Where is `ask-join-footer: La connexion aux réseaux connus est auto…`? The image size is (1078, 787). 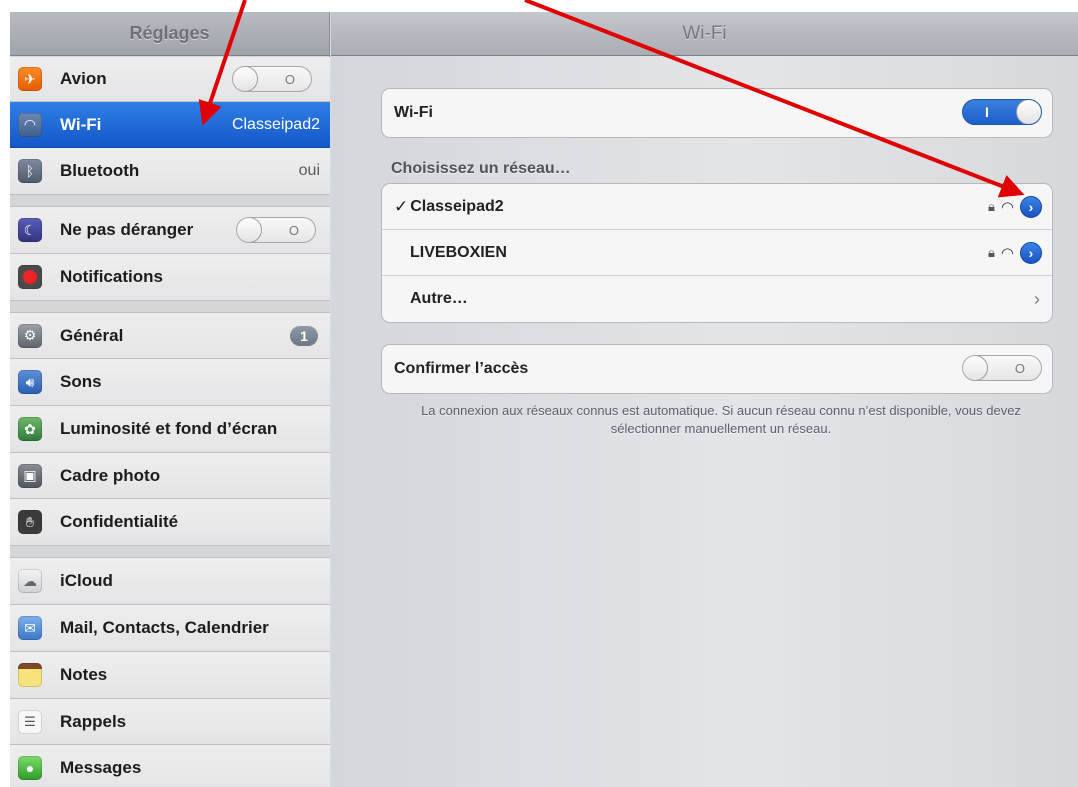 ask-join-footer: La connexion aux réseaux connus est auto… is located at coordinates (721, 419).